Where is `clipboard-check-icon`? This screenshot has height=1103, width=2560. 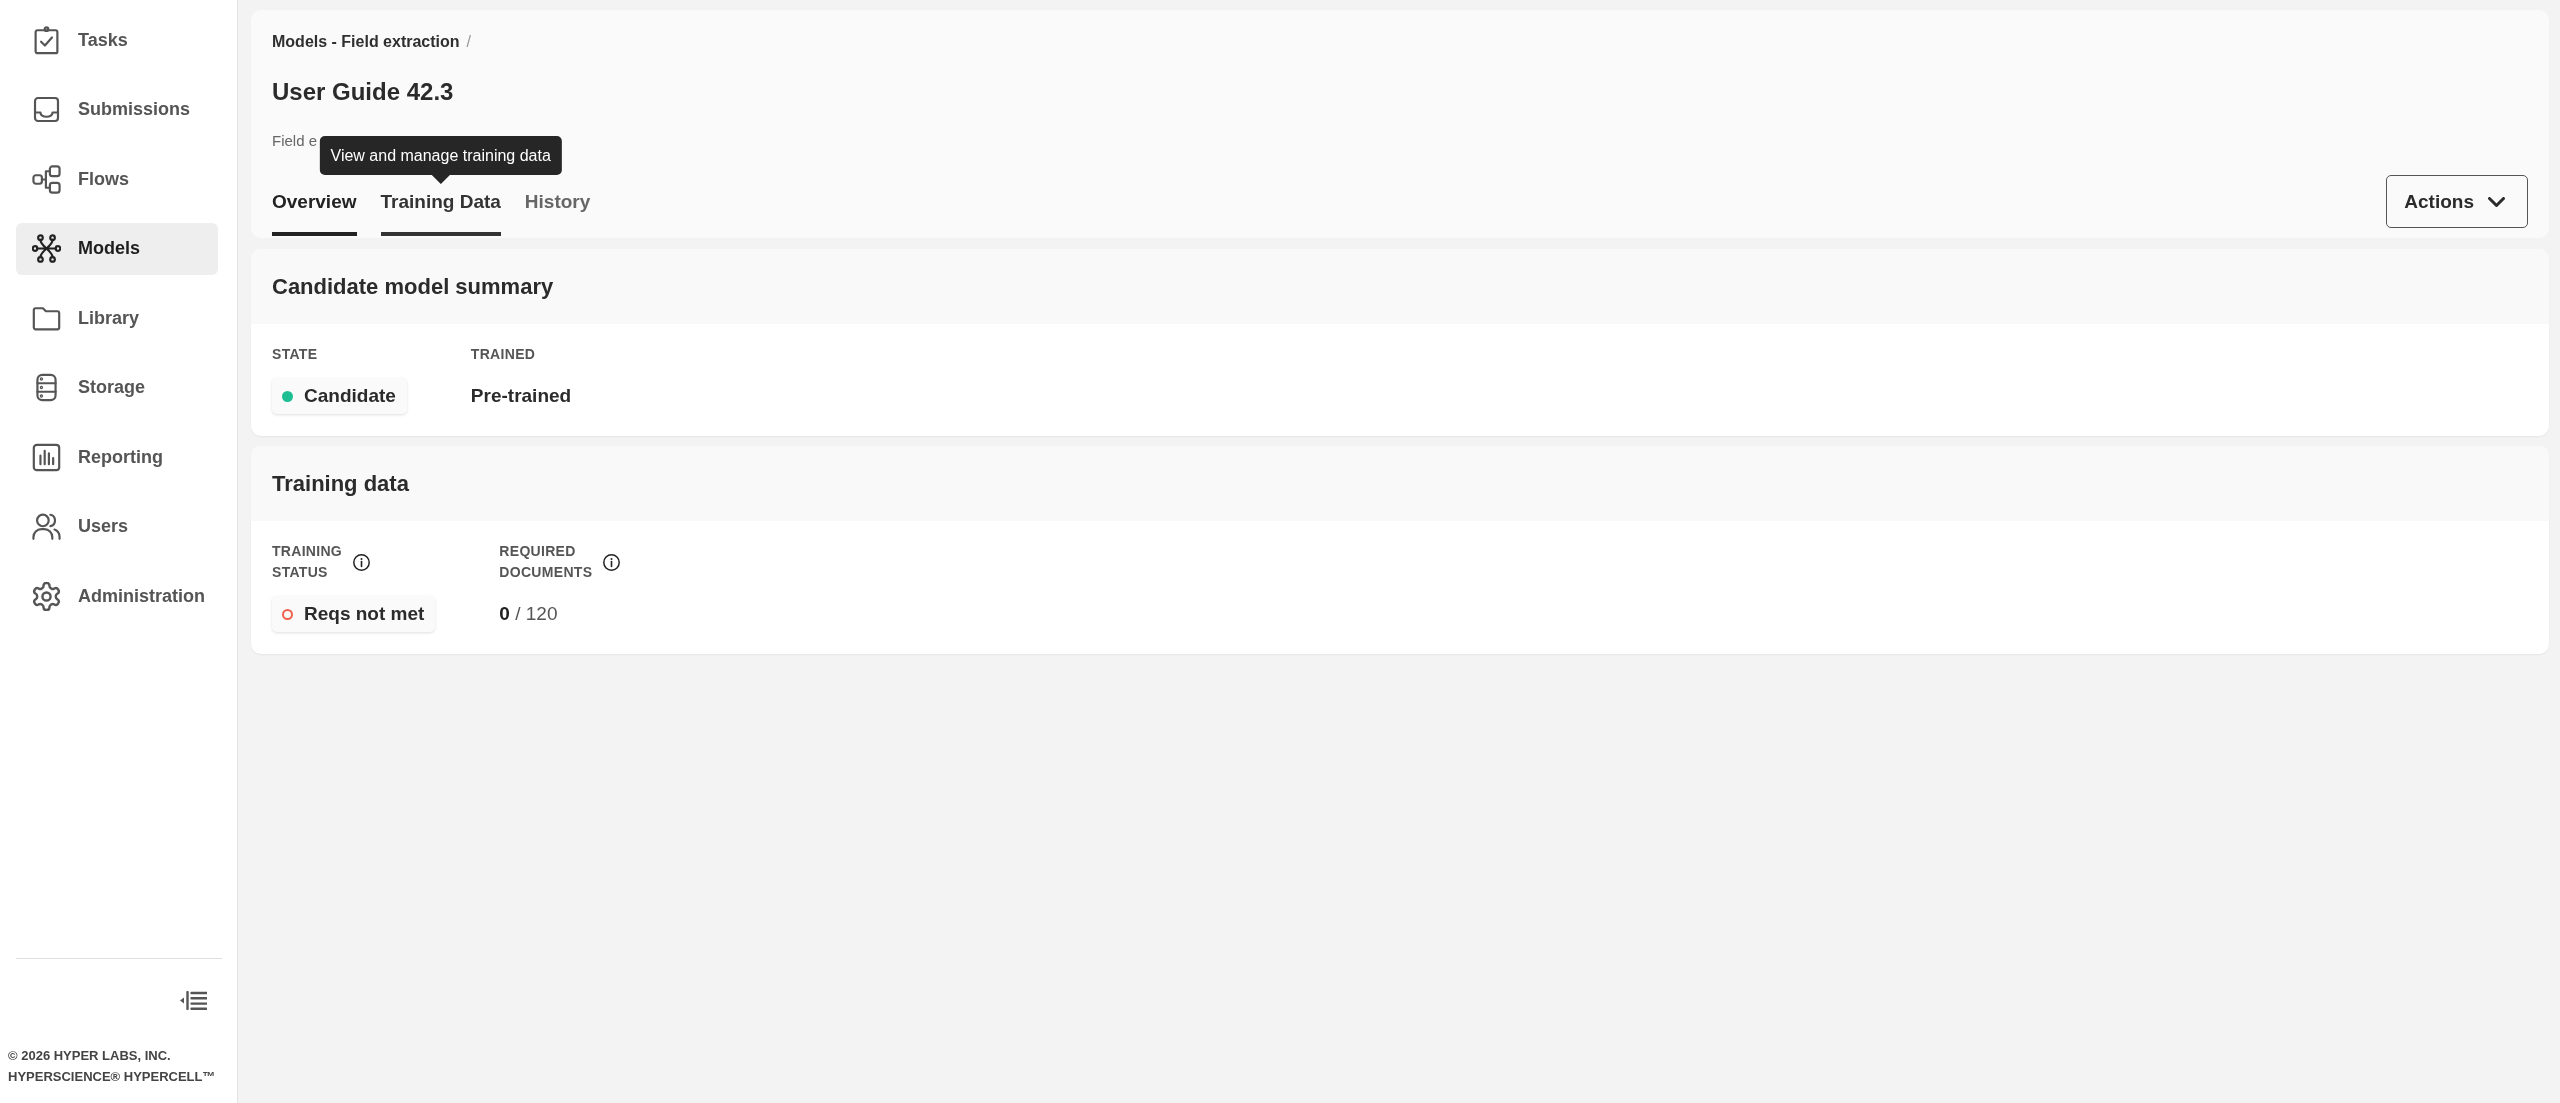
clipboard-check-icon is located at coordinates (46, 40).